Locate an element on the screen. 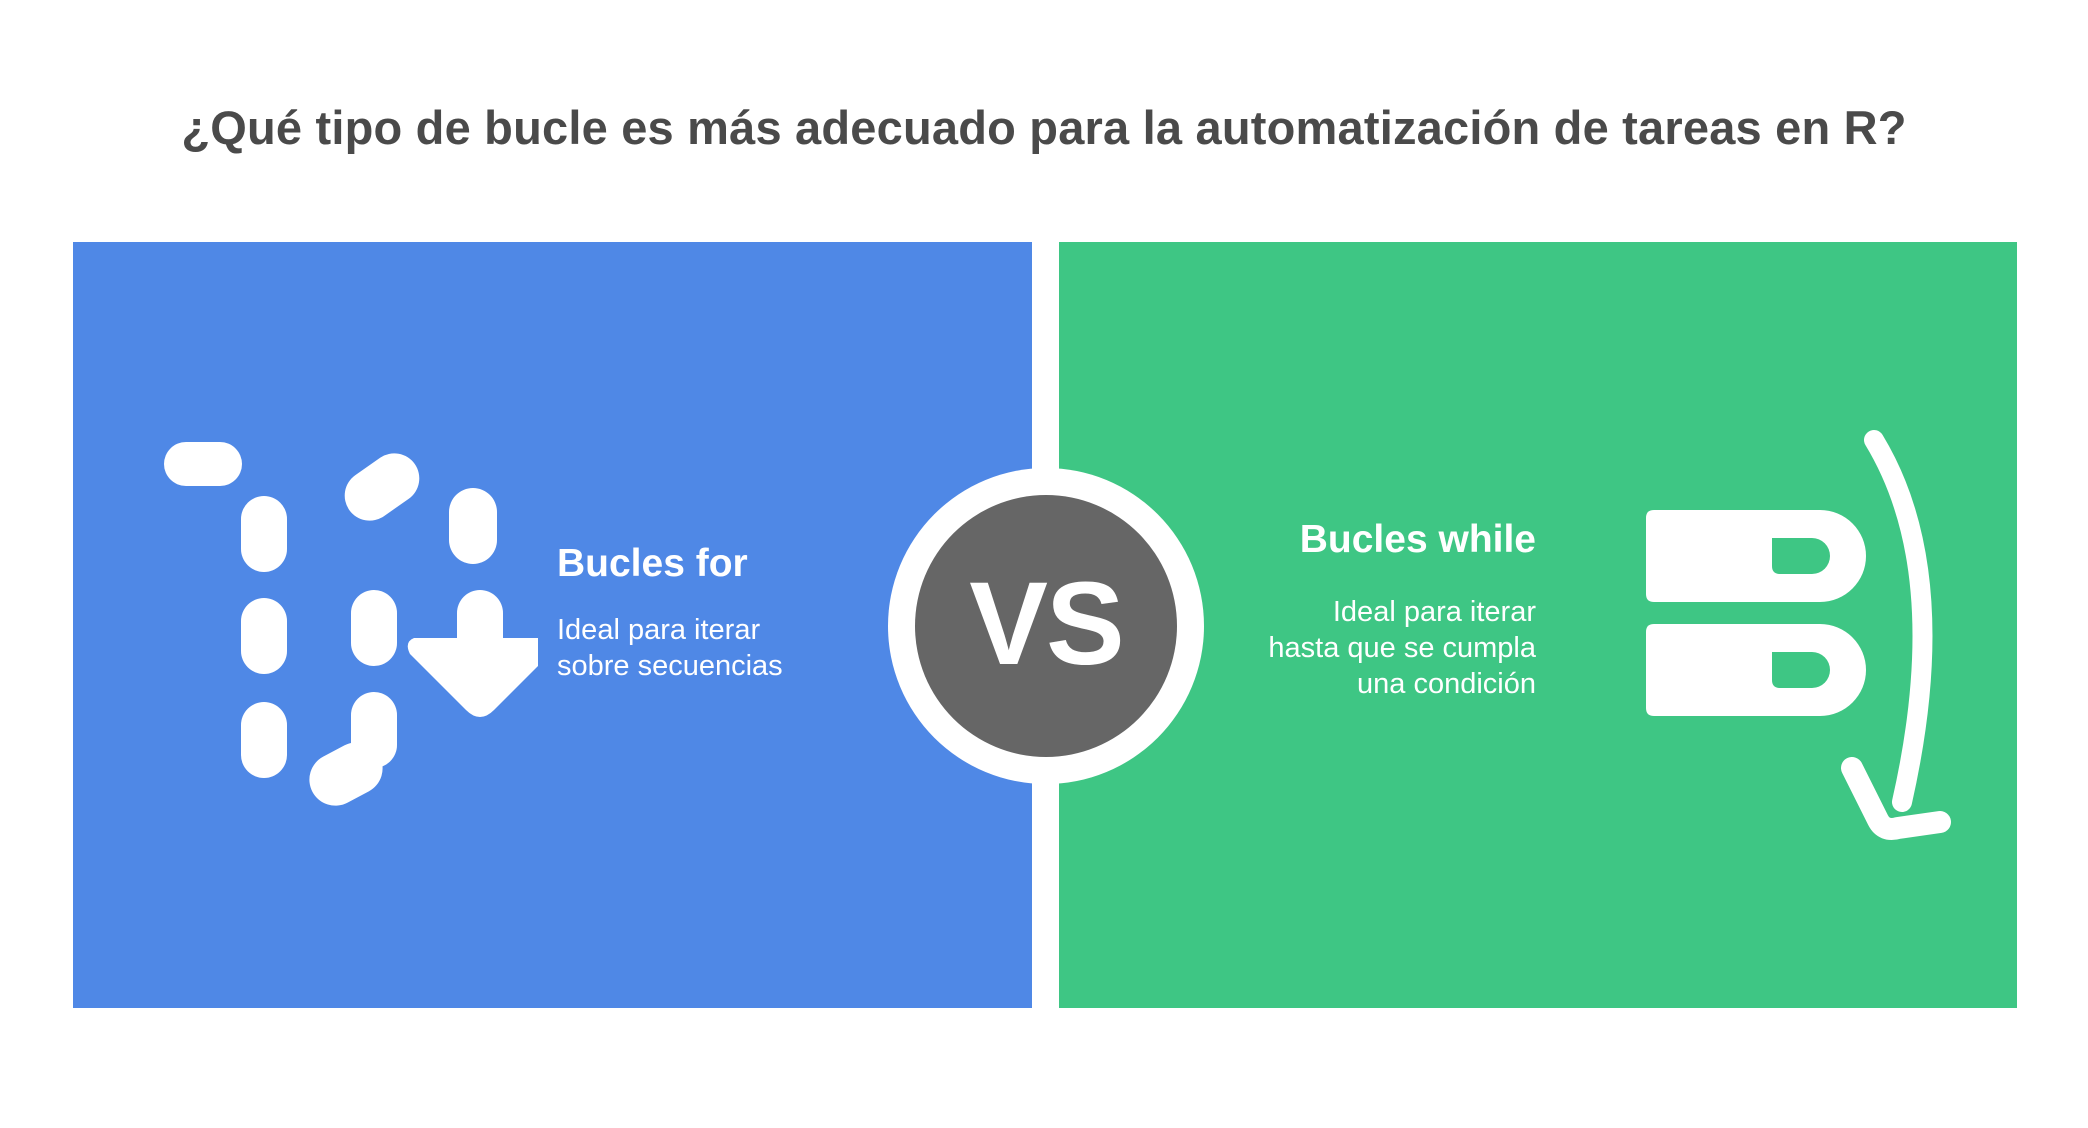 Image resolution: width=2088 pixels, height=1128 pixels. vs-badge: VS is located at coordinates (1046, 626).